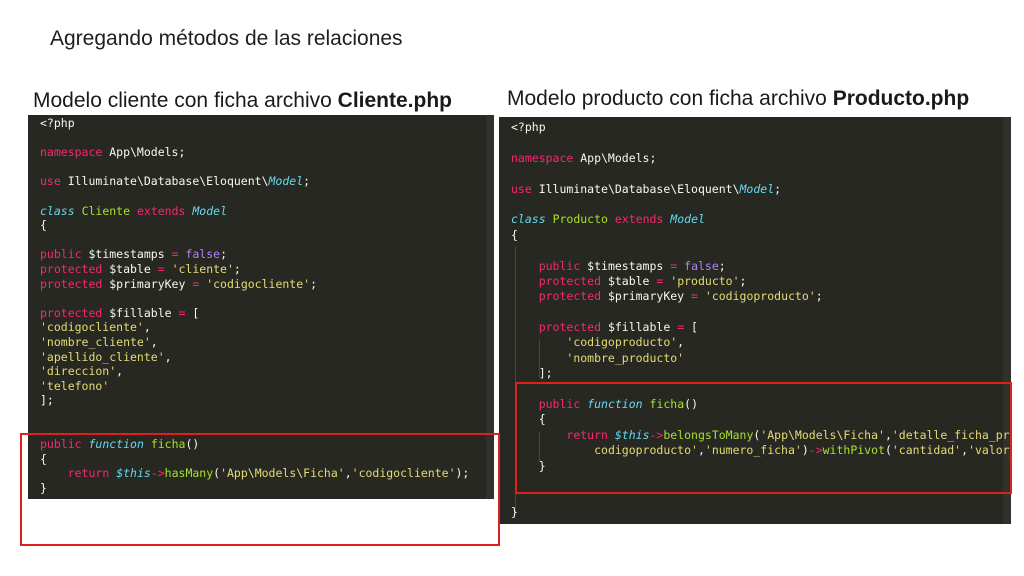 The width and height of the screenshot is (1024, 576). What do you see at coordinates (254, 400) in the screenshot?
I see `code-line: ];` at bounding box center [254, 400].